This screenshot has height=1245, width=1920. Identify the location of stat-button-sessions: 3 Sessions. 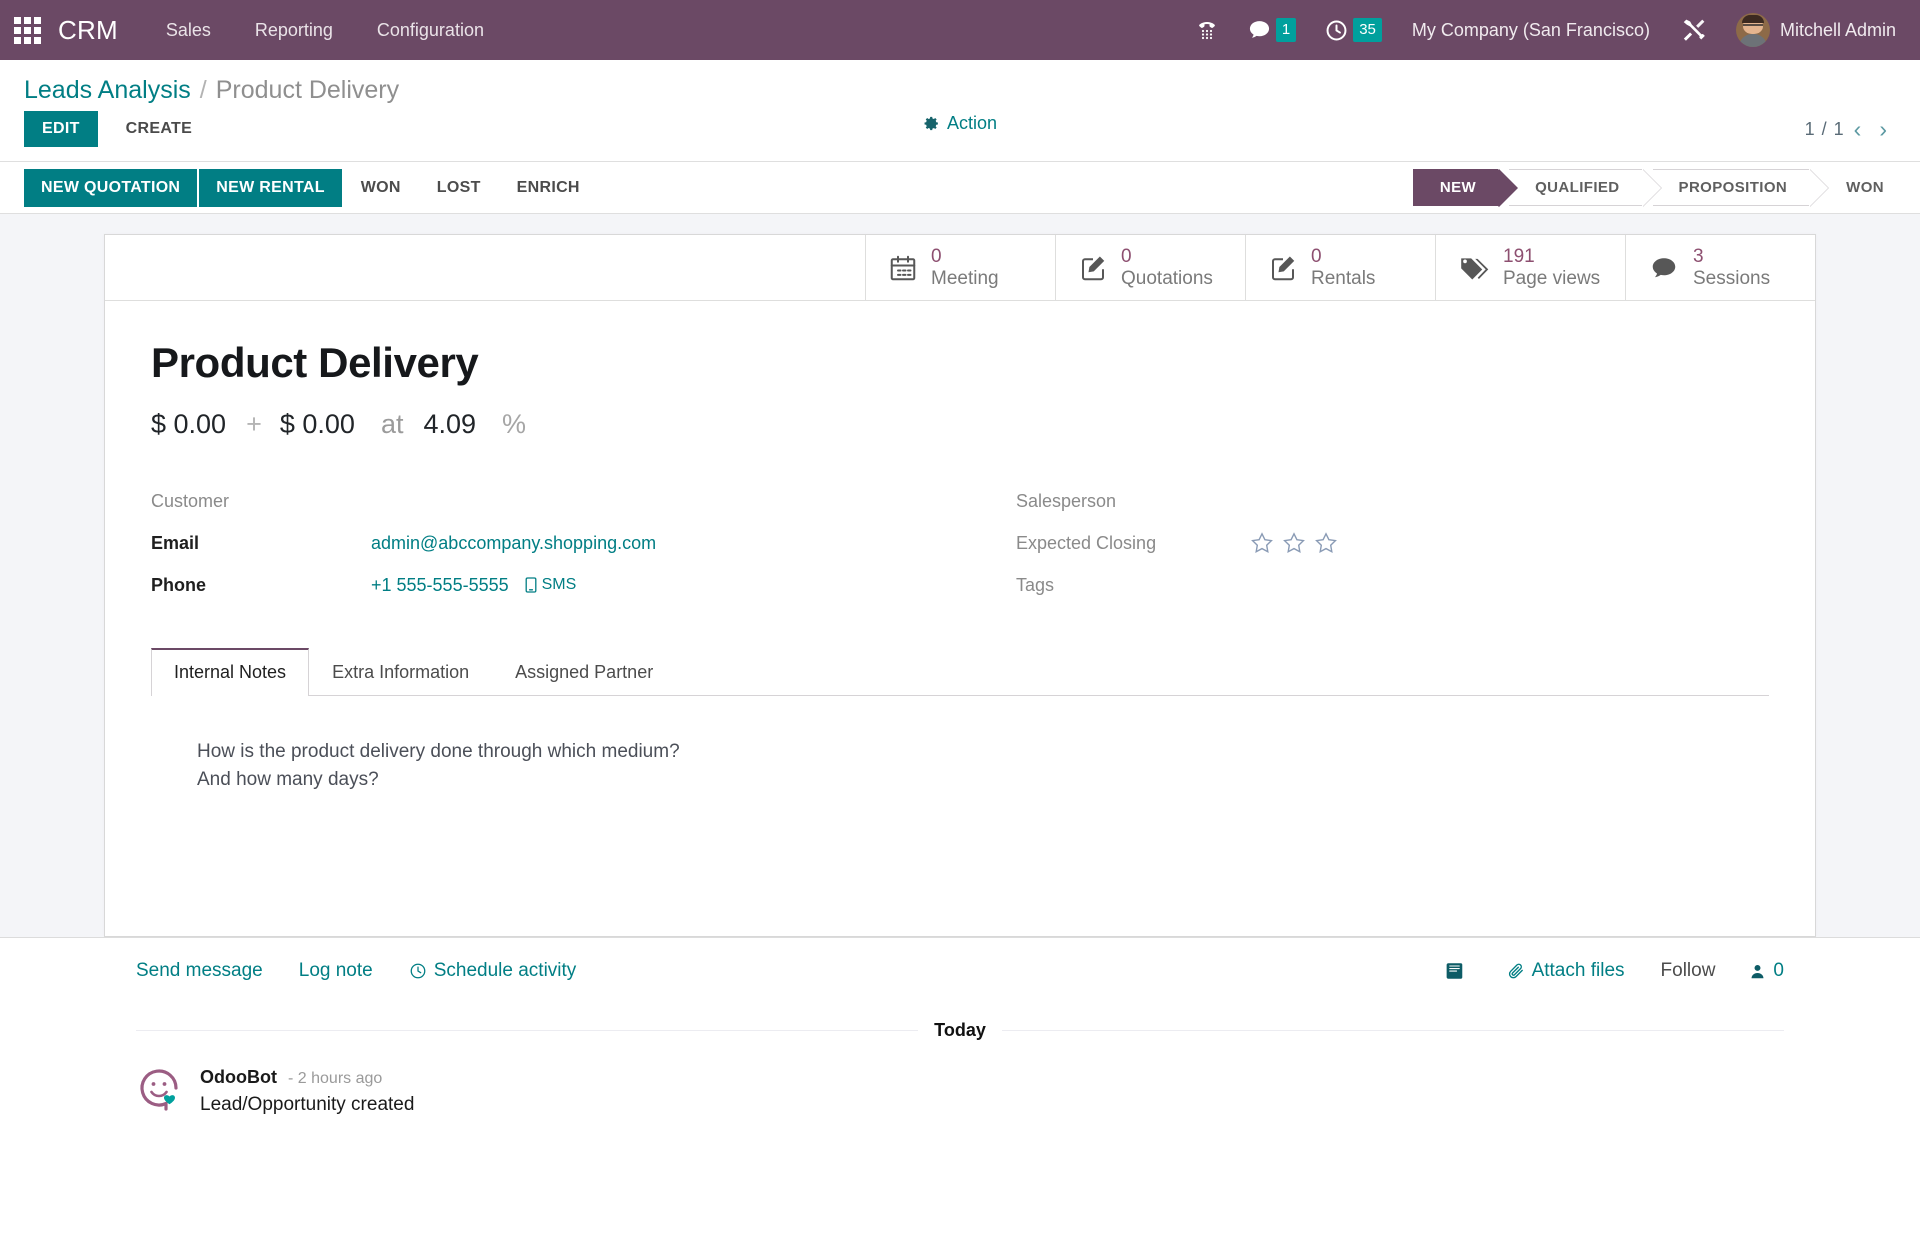
(1720, 267).